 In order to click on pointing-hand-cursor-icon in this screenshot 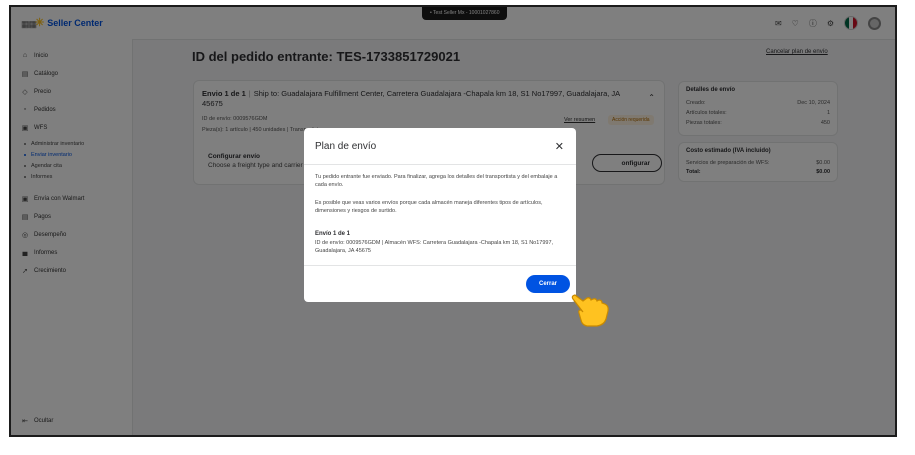, I will do `click(590, 310)`.